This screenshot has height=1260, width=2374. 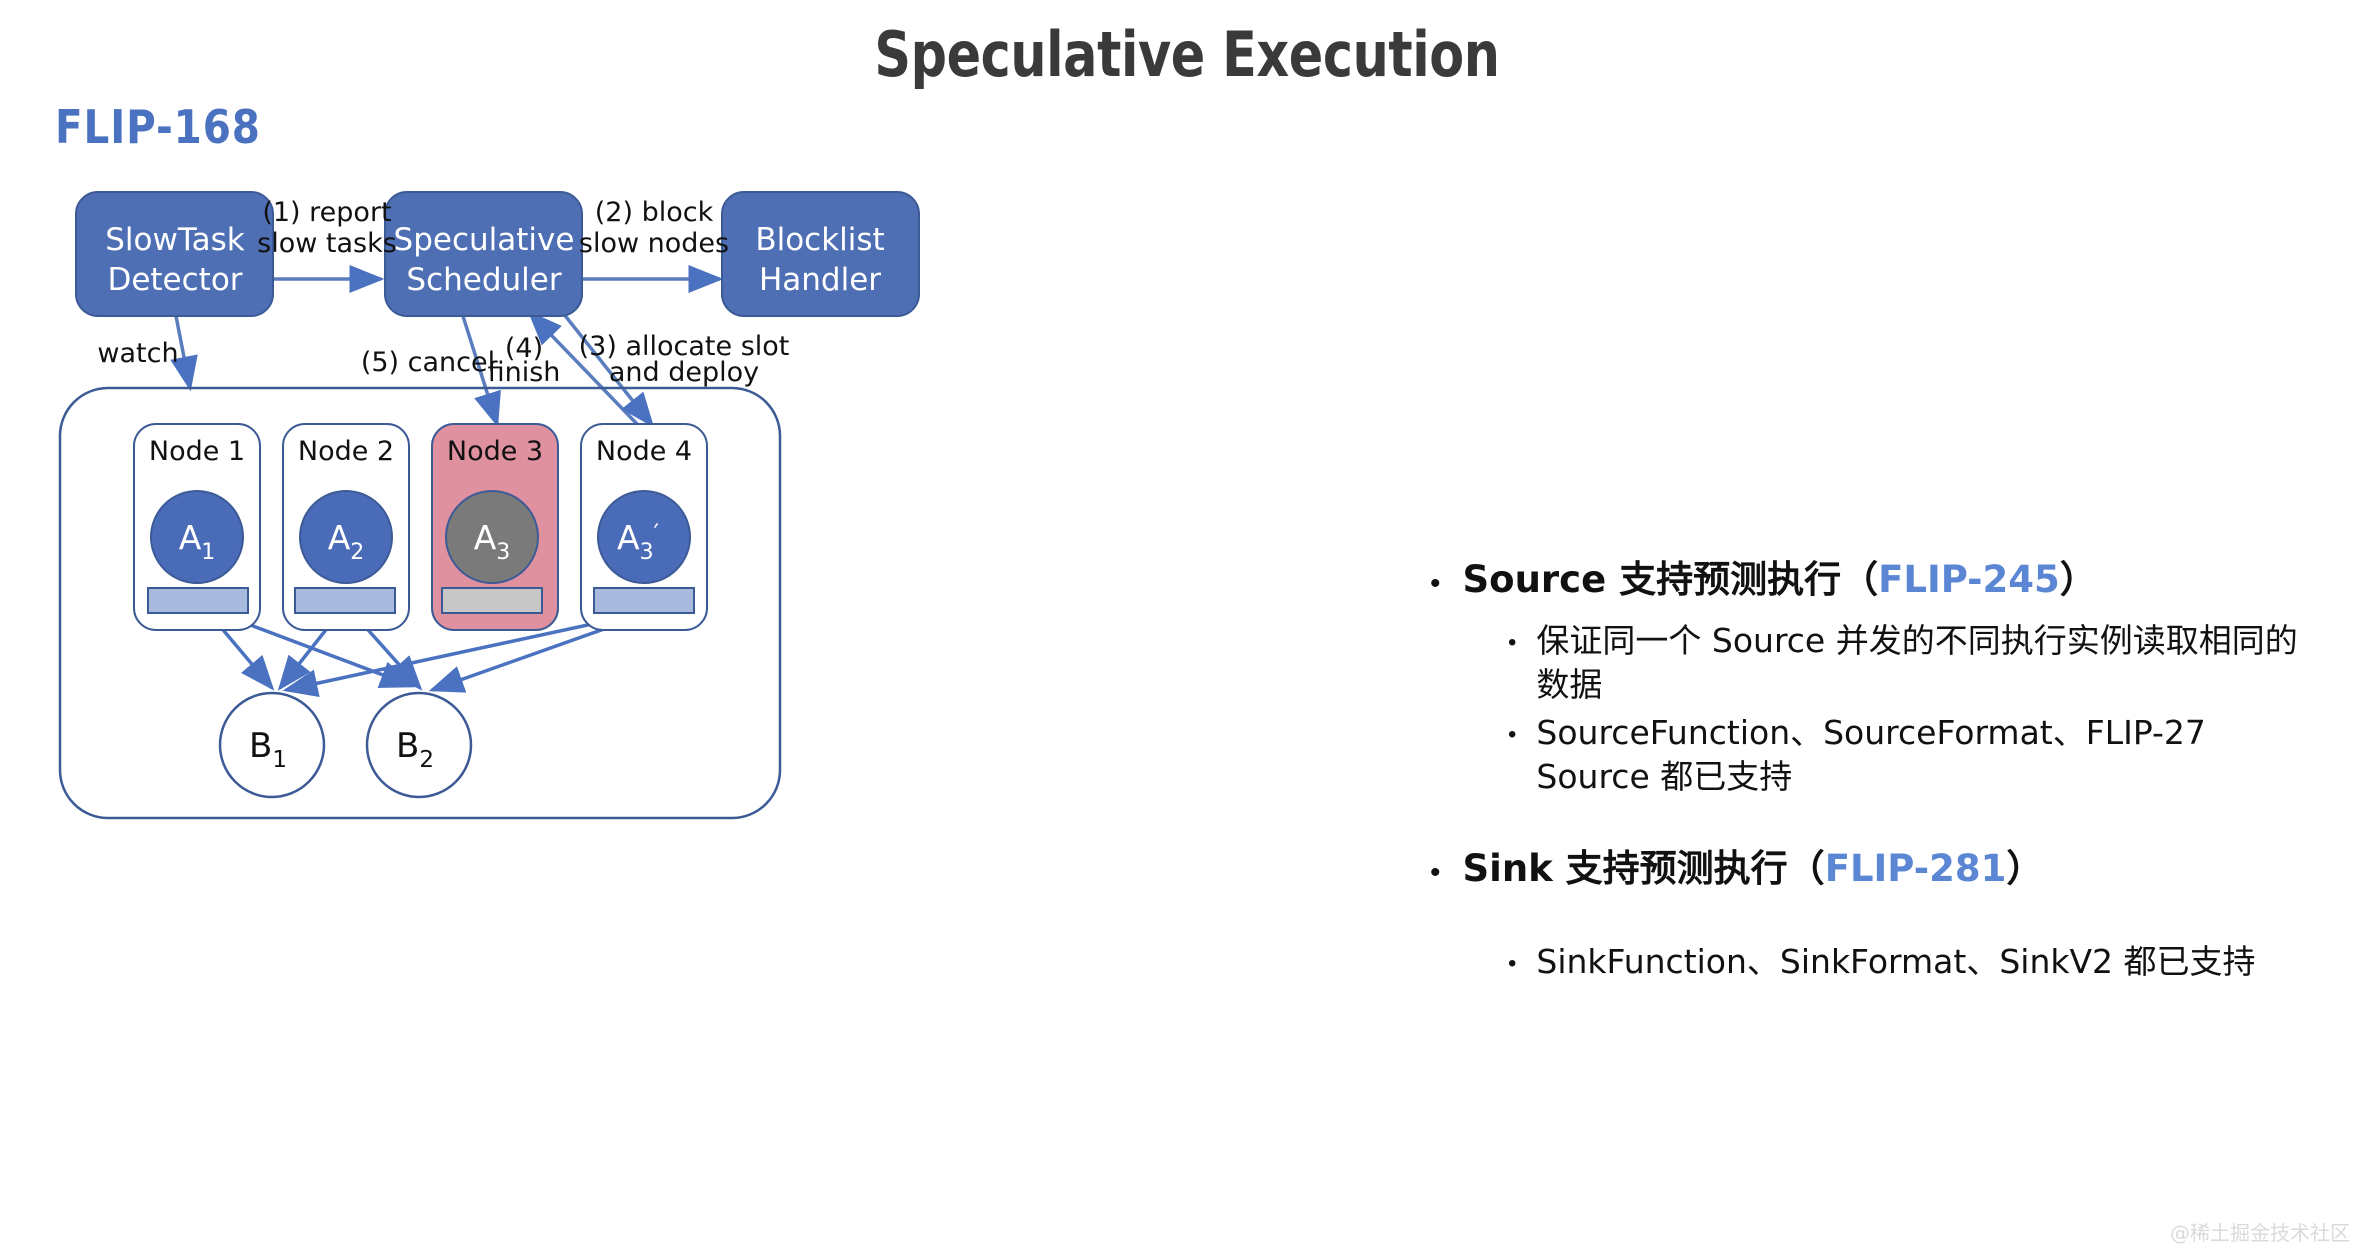 What do you see at coordinates (197, 451) in the screenshot?
I see `node-label-node-1: Node 1` at bounding box center [197, 451].